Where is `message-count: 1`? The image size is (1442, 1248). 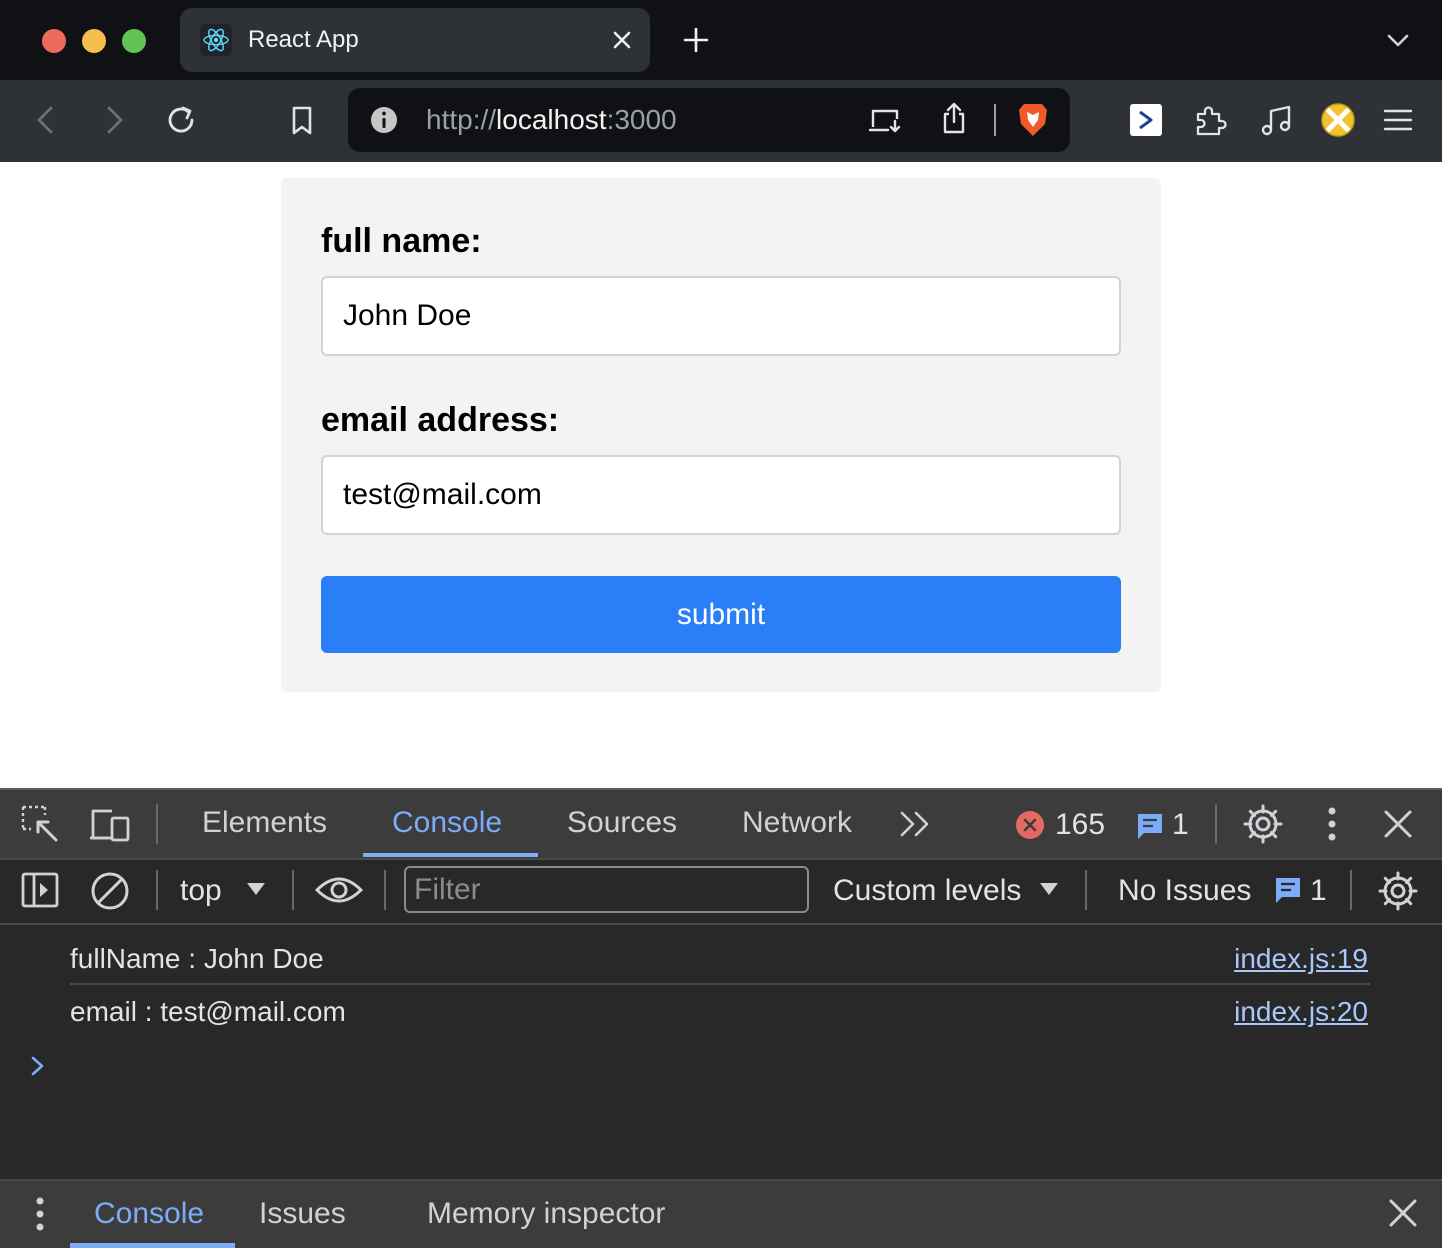
message-count: 1 is located at coordinates (1180, 825).